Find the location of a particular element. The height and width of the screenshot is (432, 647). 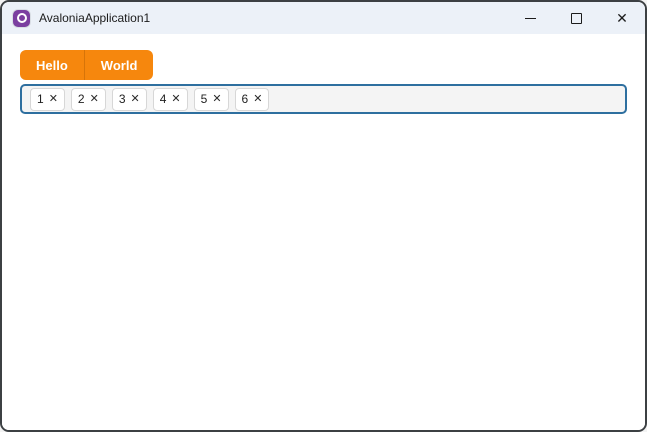

maximize-button is located at coordinates (576, 18).